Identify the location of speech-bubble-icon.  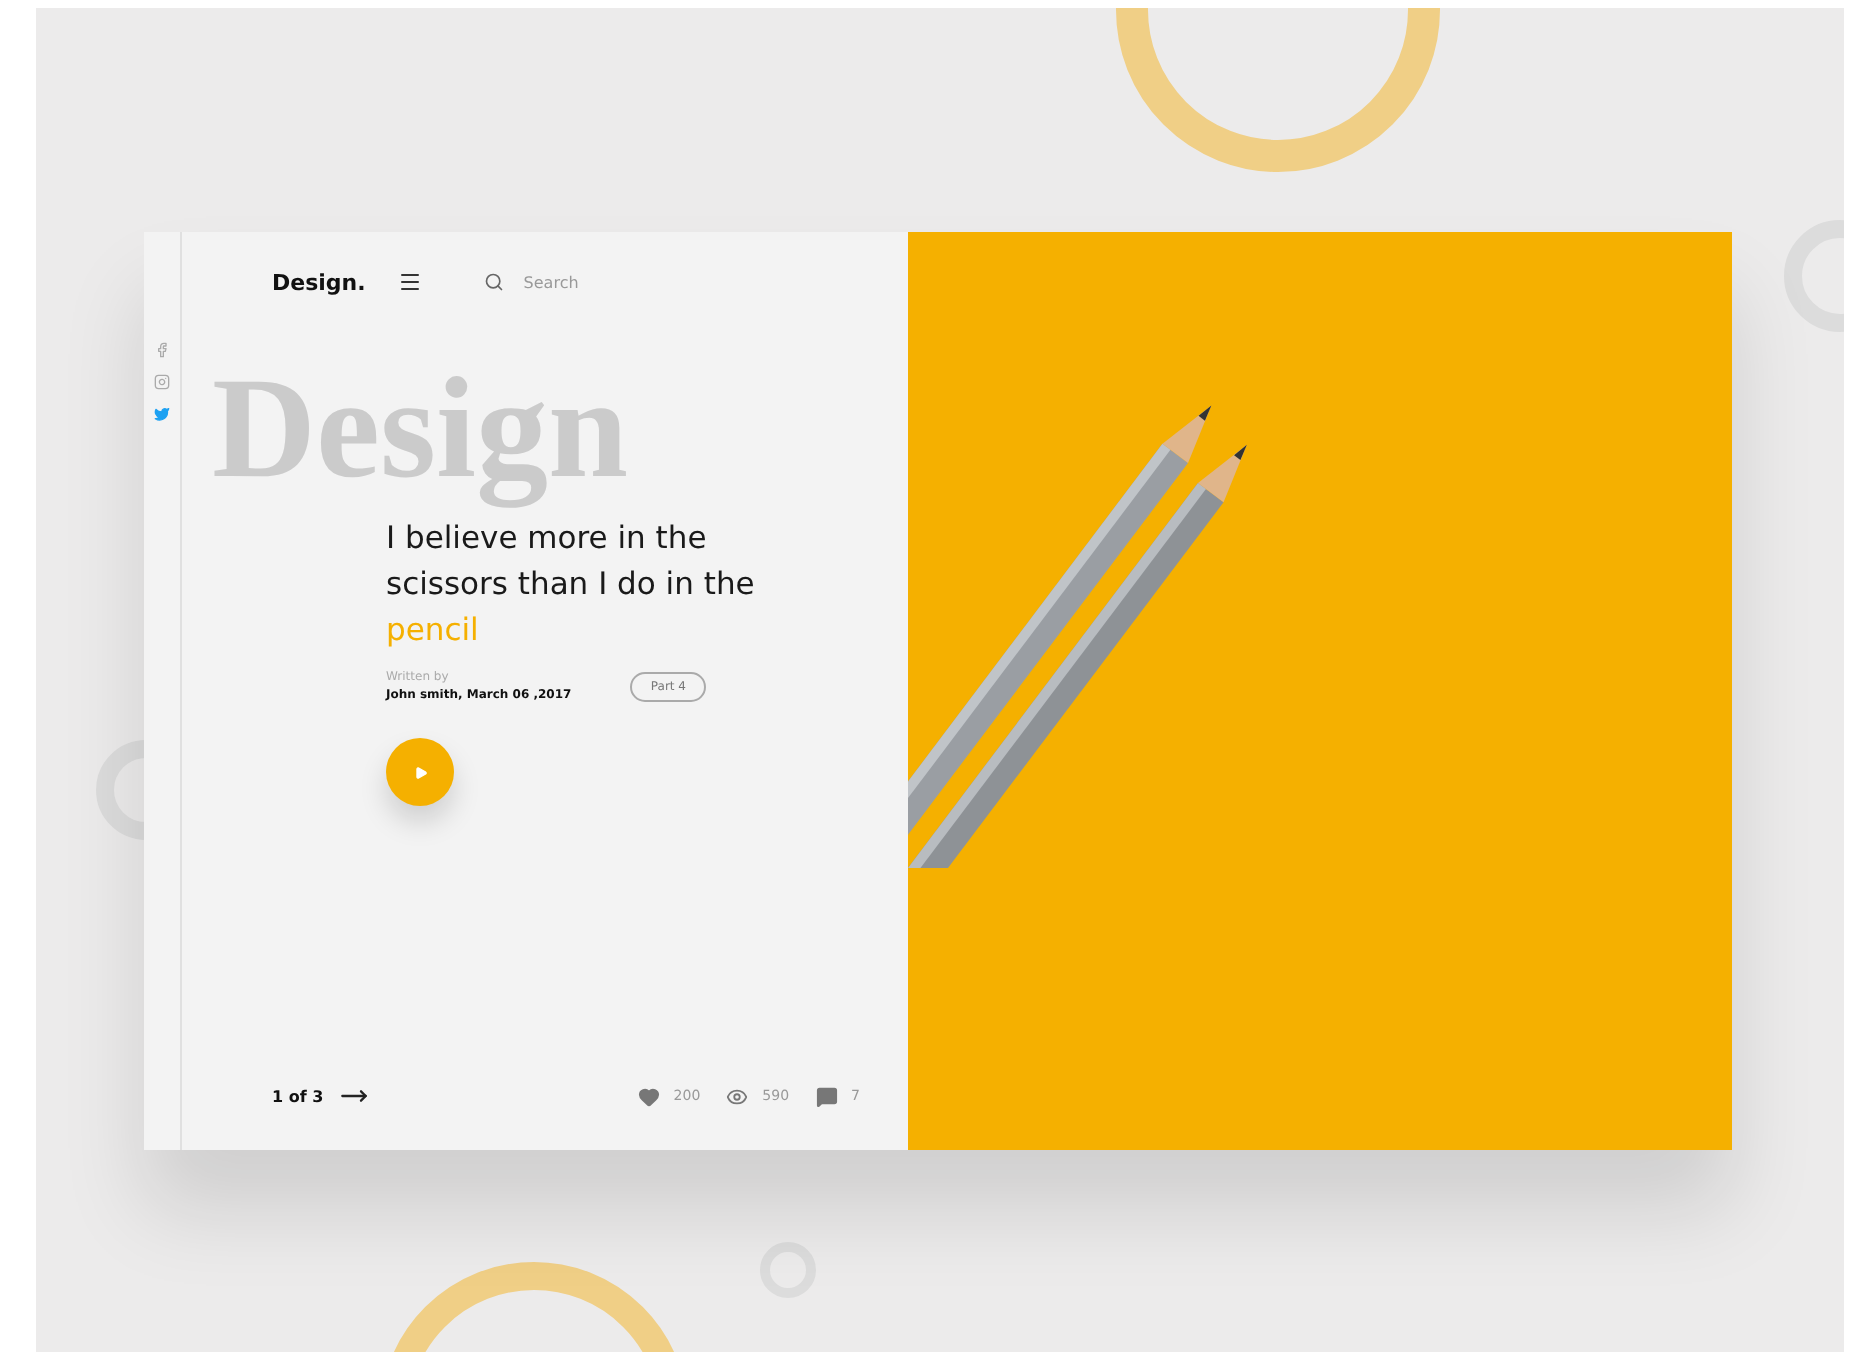
(826, 1096).